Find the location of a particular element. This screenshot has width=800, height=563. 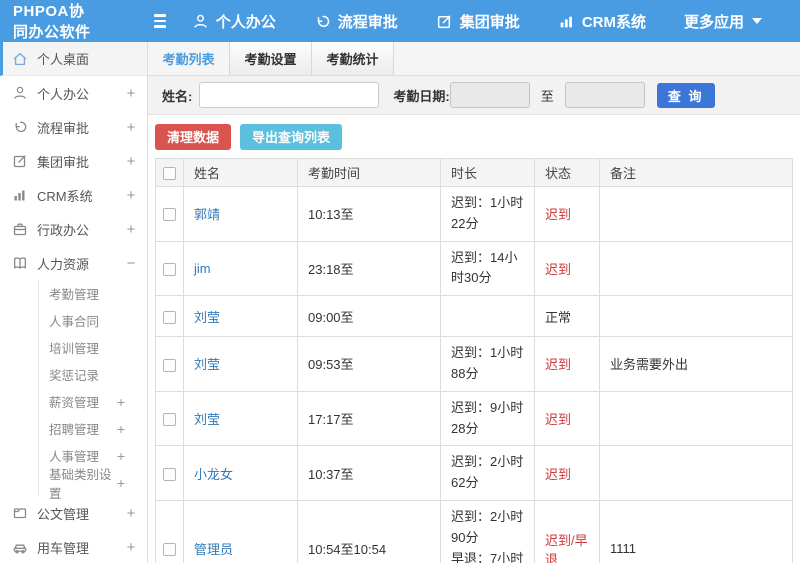

row-checkbox-cell is located at coordinates (169, 316).